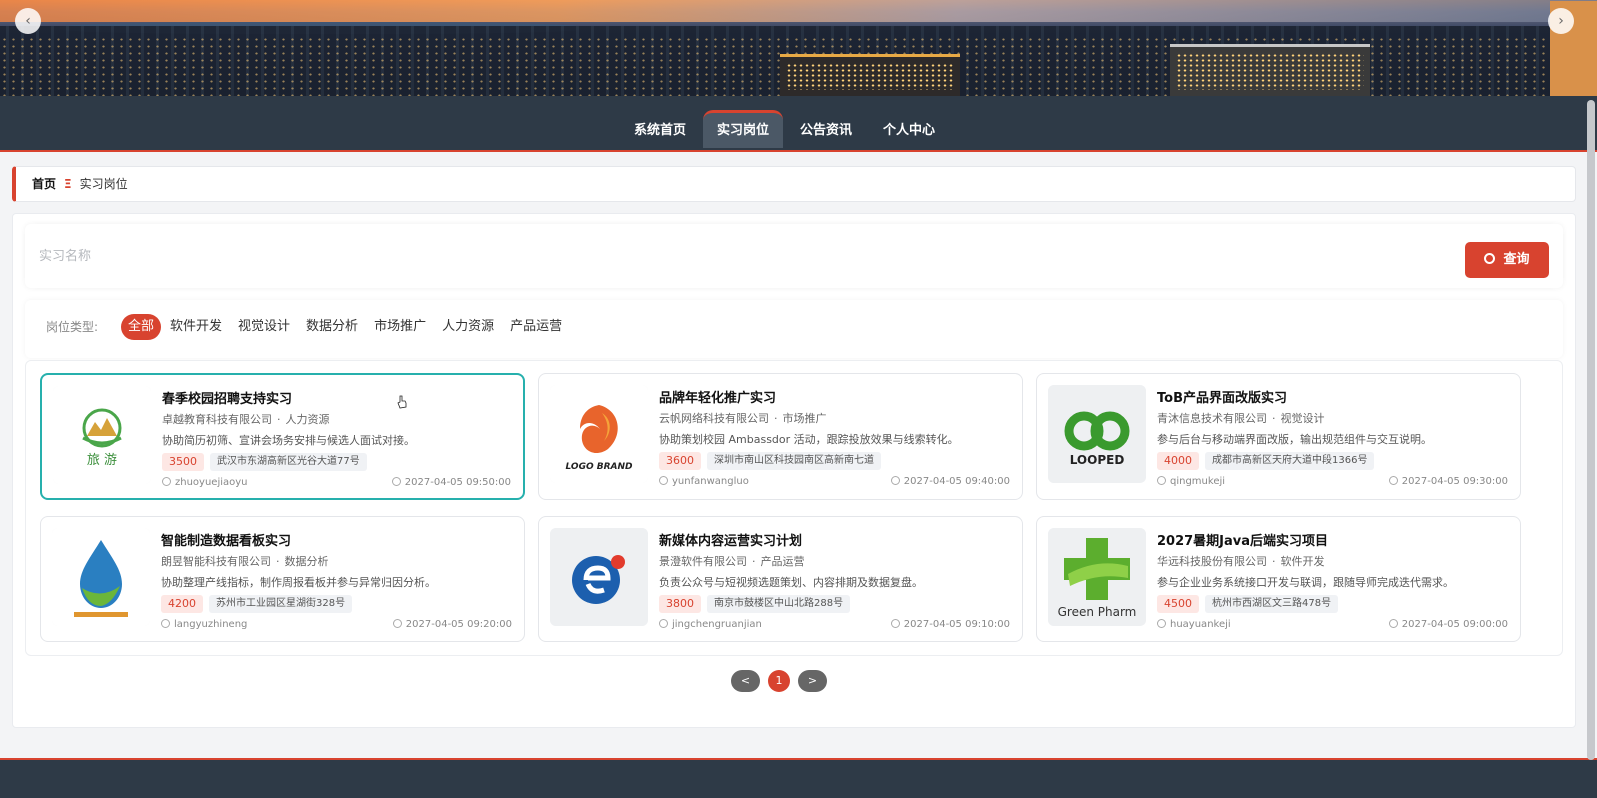 Image resolution: width=1597 pixels, height=798 pixels. I want to click on filter-option-design: 视觉设计, so click(264, 327).